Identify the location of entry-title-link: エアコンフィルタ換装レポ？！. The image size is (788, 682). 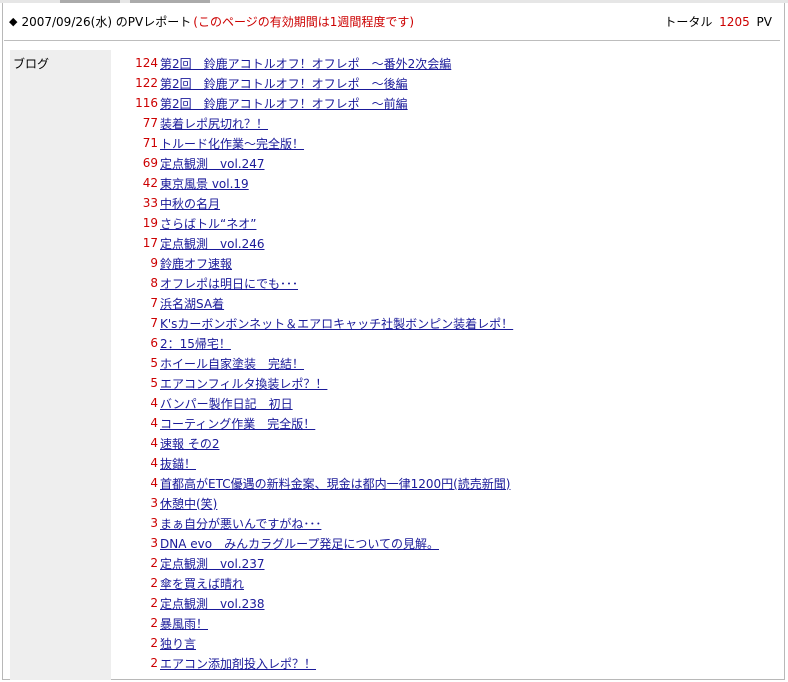
(243, 383).